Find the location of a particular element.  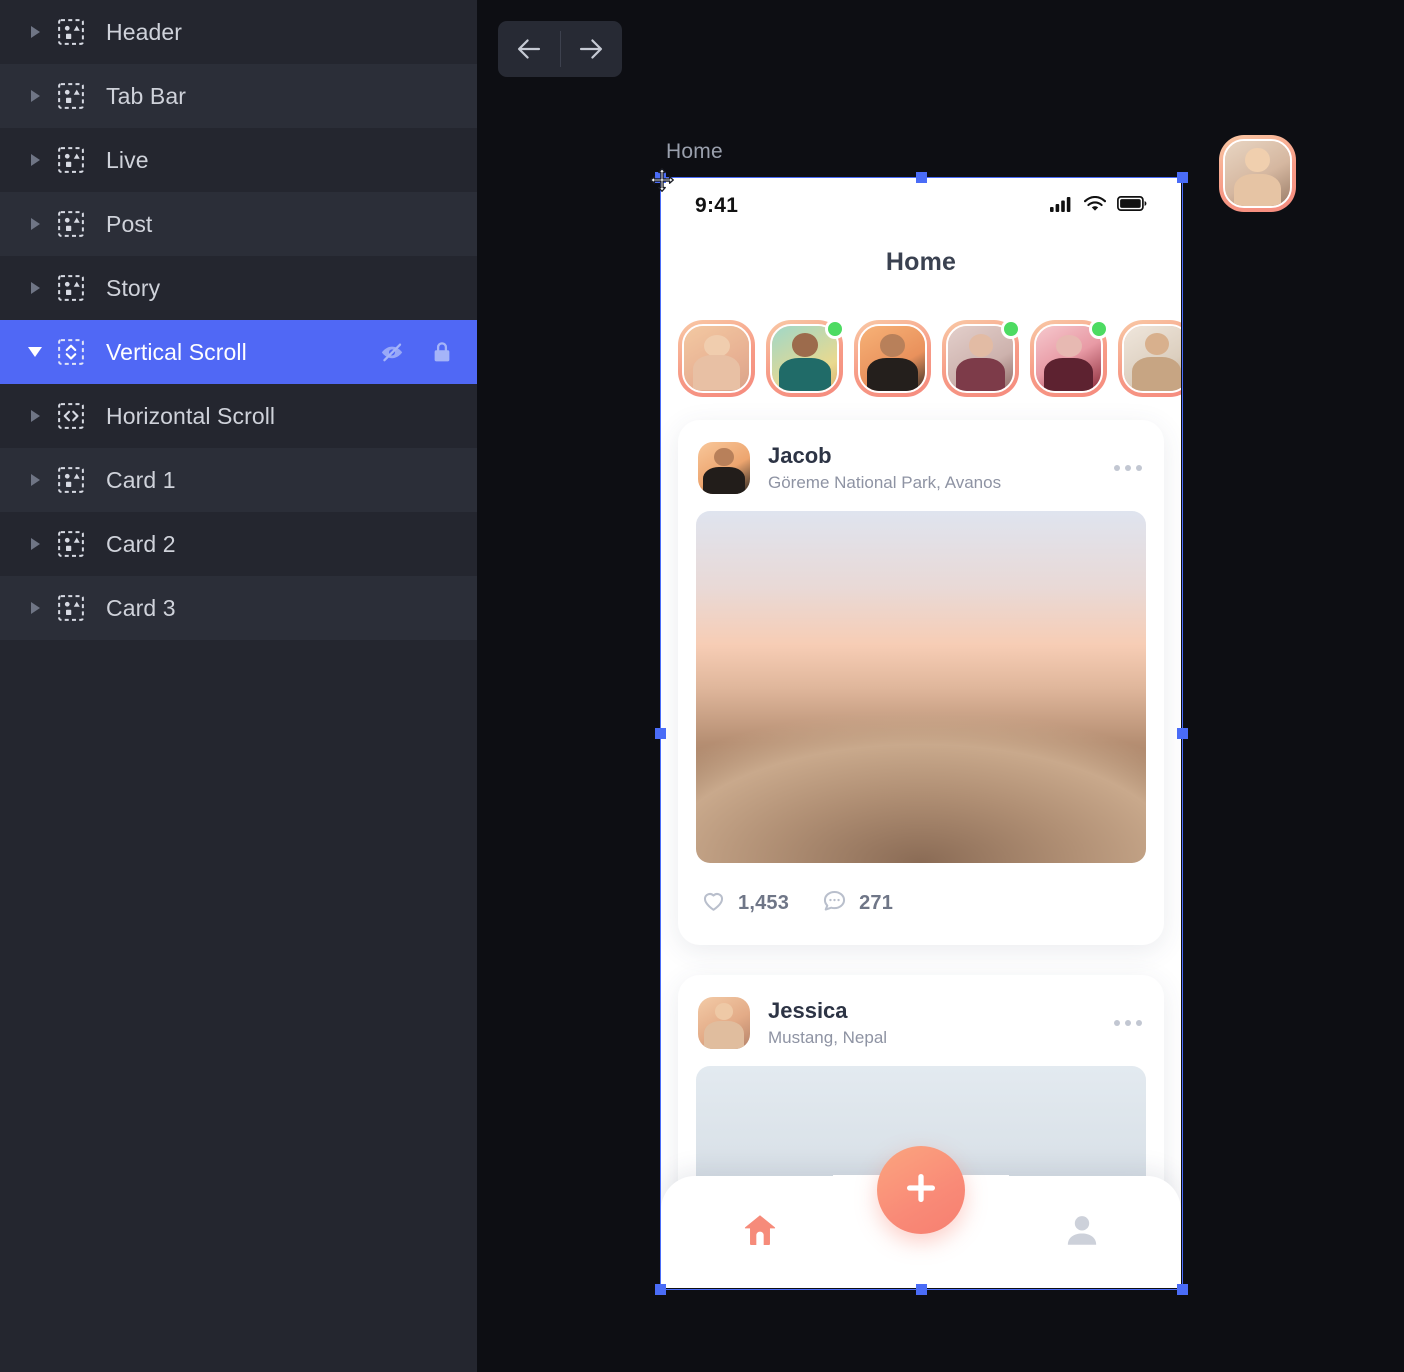

frame-label: Home is located at coordinates (694, 152).